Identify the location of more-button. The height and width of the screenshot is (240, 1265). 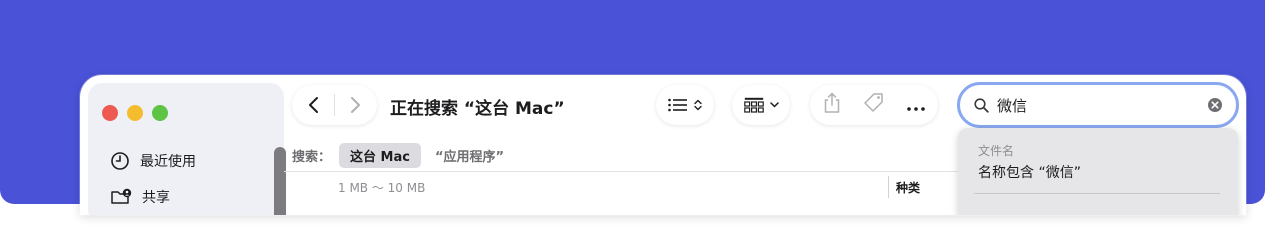
(916, 105).